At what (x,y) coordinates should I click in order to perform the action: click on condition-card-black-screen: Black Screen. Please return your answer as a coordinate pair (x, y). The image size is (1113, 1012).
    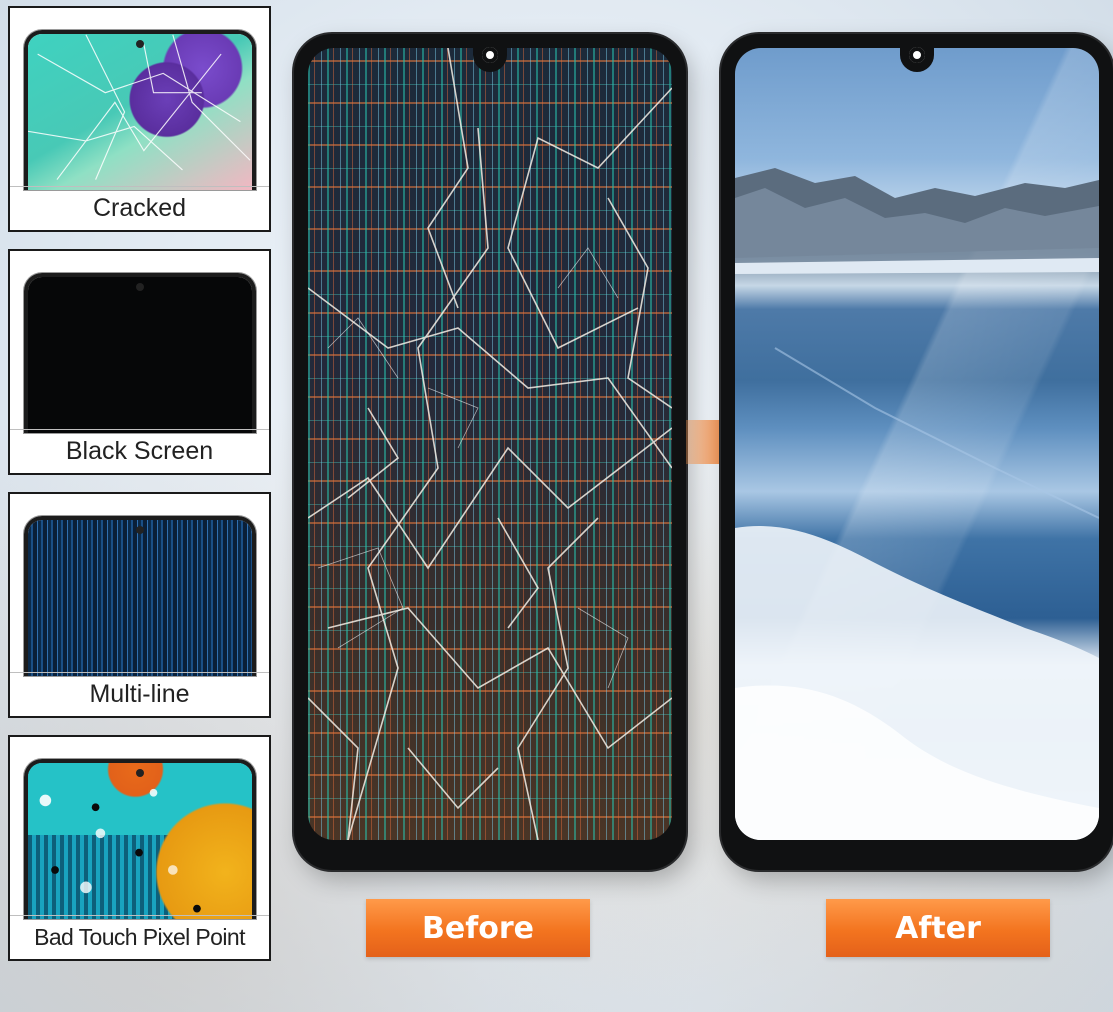
    Looking at the image, I should click on (139, 362).